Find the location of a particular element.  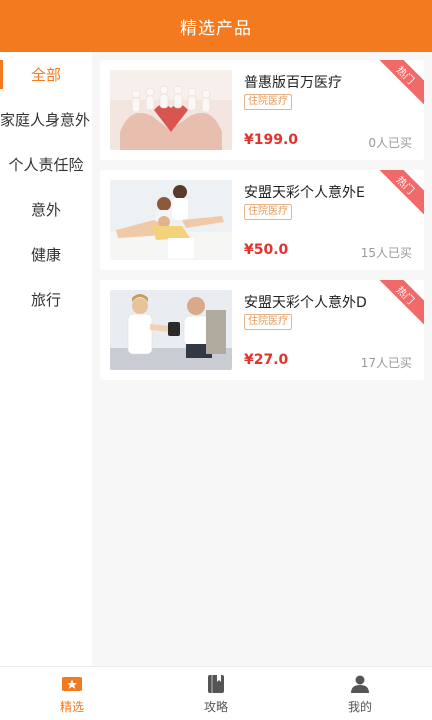

product-card: 普惠版百万医疗 住院医疗 ¥199.0 0人已买 热门 is located at coordinates (262, 110).